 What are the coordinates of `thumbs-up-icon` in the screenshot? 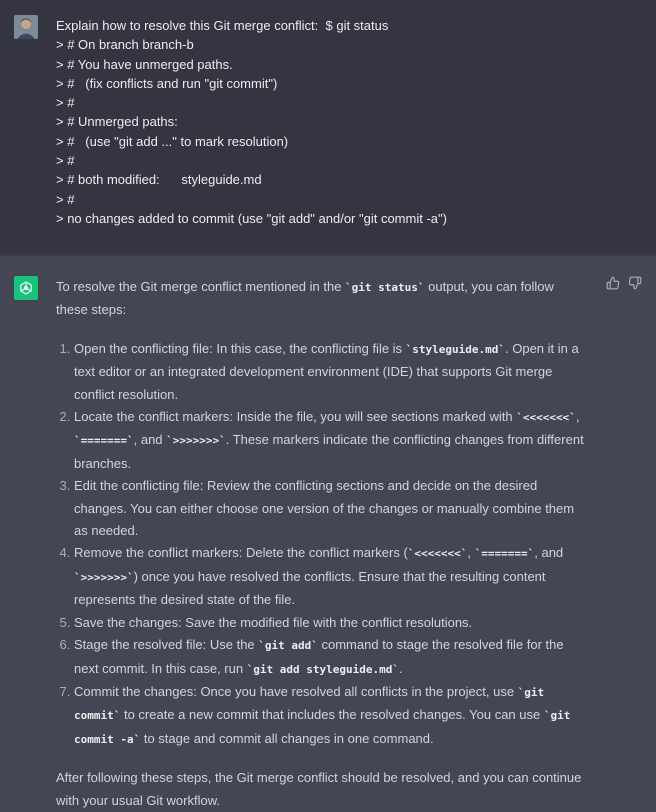 It's located at (613, 283).